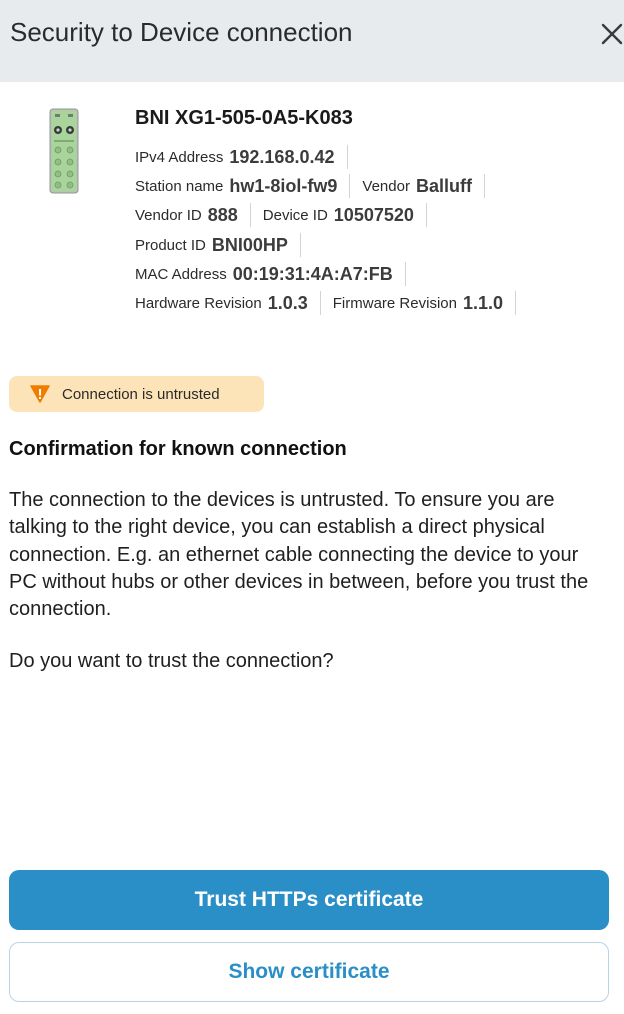 This screenshot has width=624, height=1014. What do you see at coordinates (168, 215) in the screenshot?
I see `prop-label: Vendor ID` at bounding box center [168, 215].